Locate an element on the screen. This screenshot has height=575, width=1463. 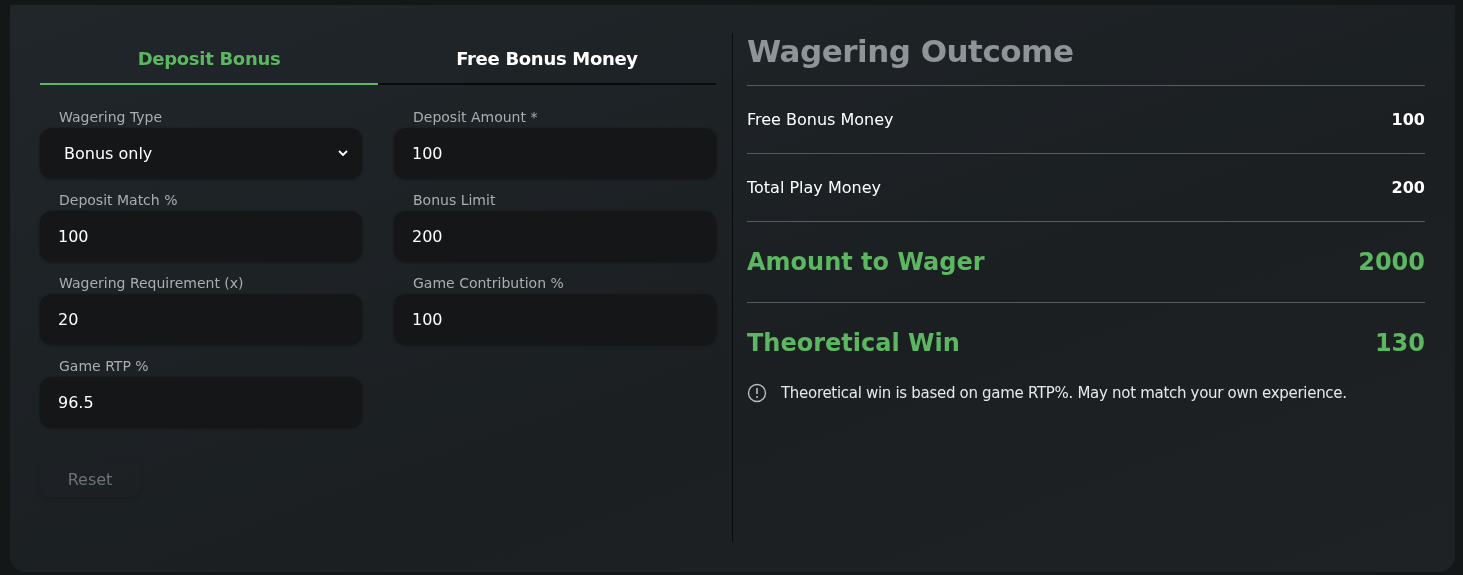
tab: Free Bonus Money is located at coordinates (547, 59).